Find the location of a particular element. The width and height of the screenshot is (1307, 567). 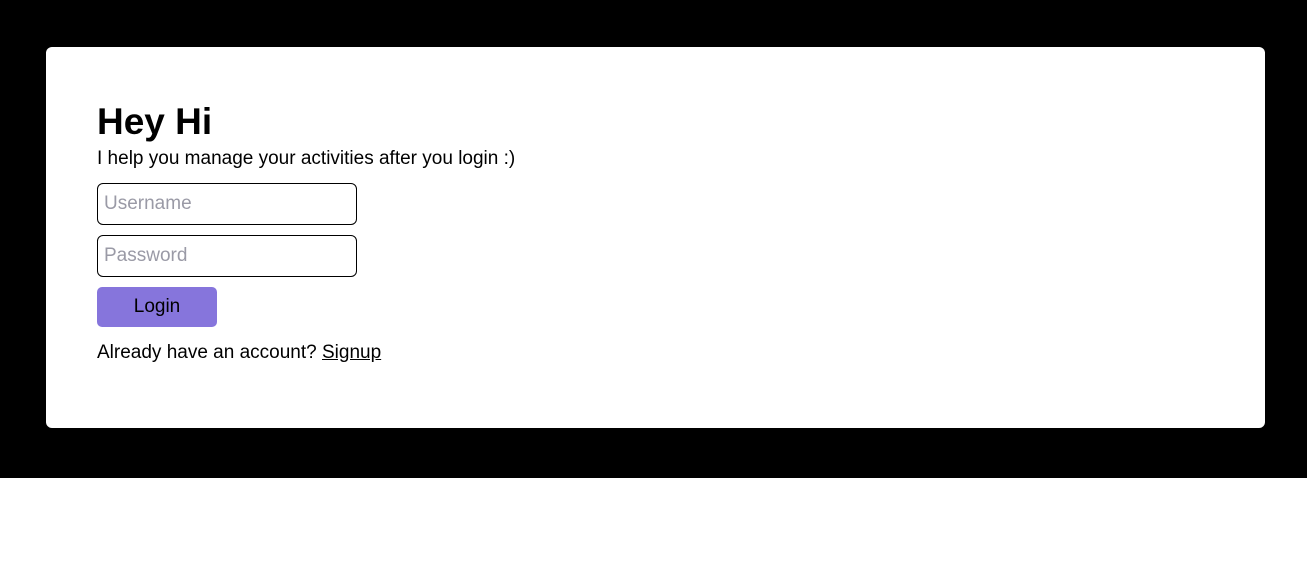

signup-prompt: Already have an account? Signup is located at coordinates (239, 353).